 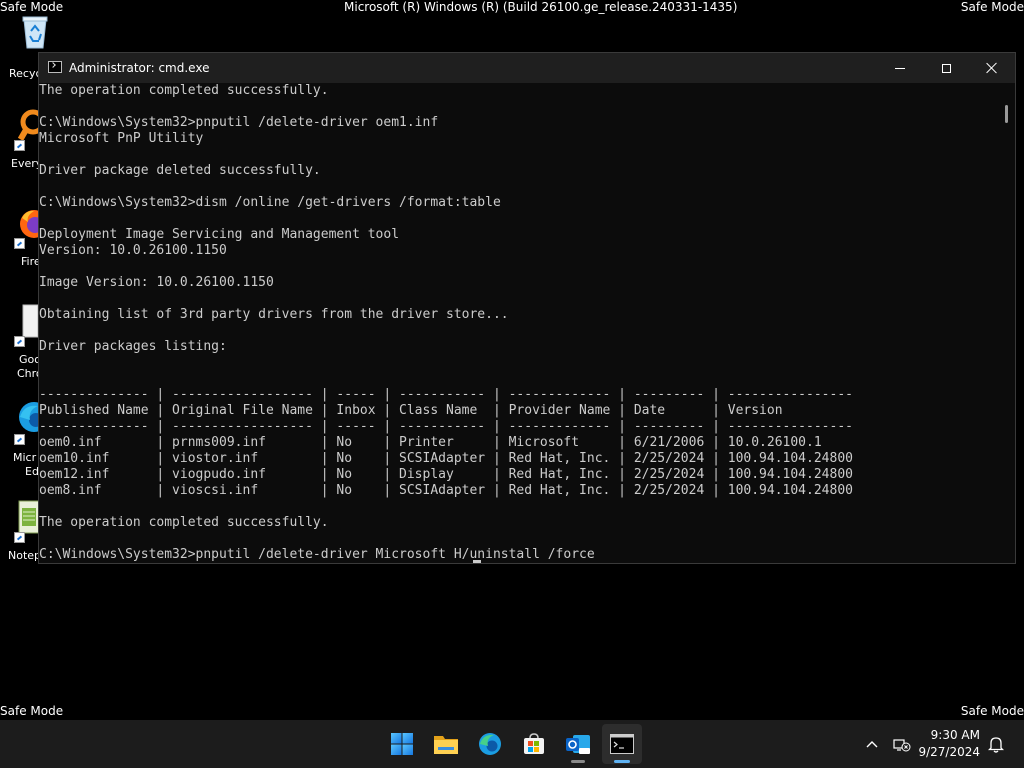 I want to click on recycle-bin-icon, so click(x=35, y=32).